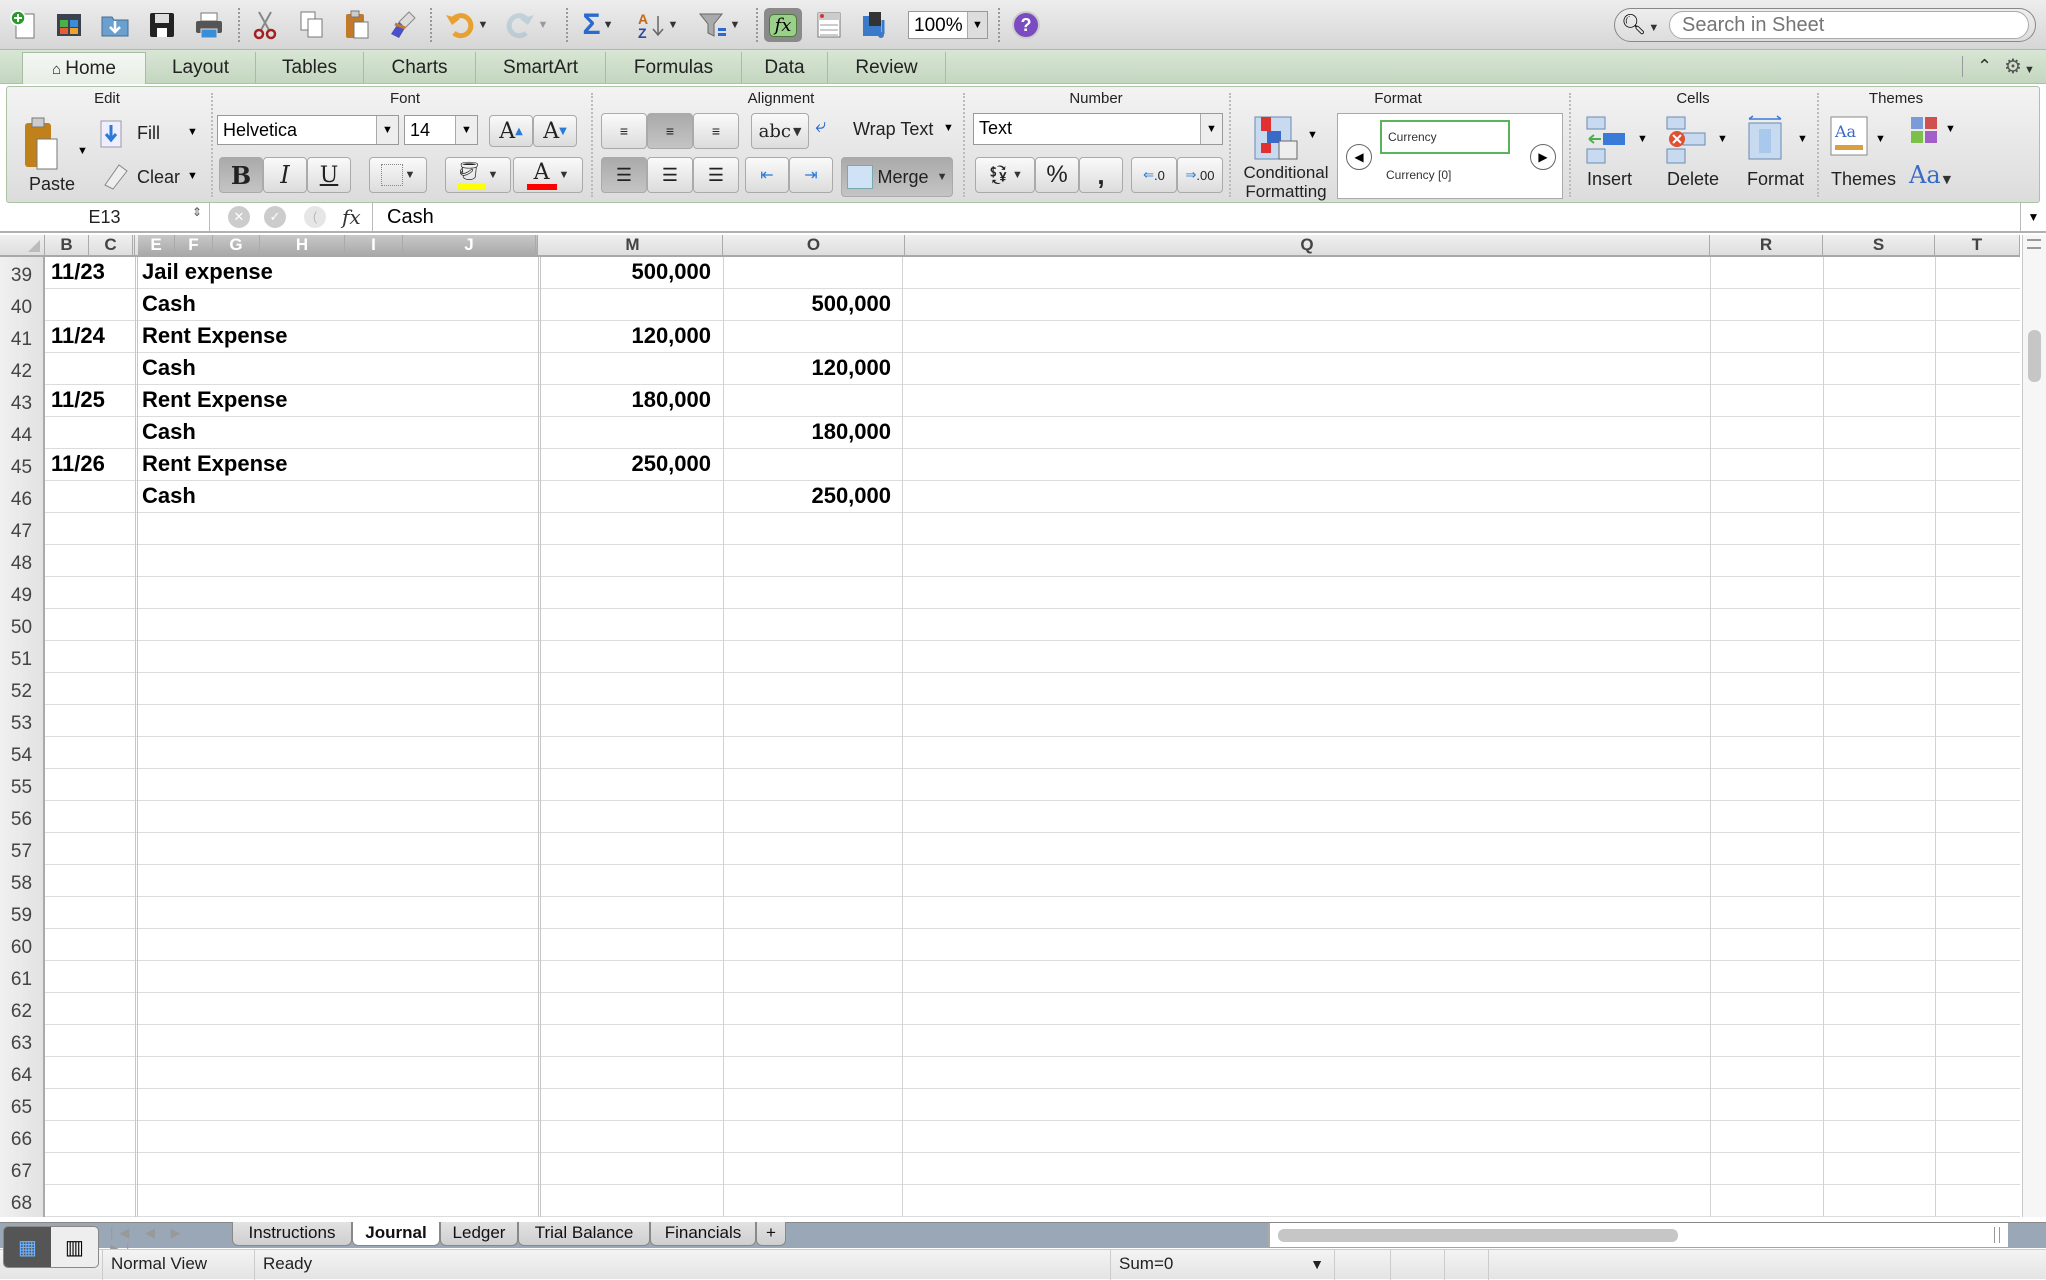  What do you see at coordinates (194, 245) in the screenshot?
I see `column-header-f: F` at bounding box center [194, 245].